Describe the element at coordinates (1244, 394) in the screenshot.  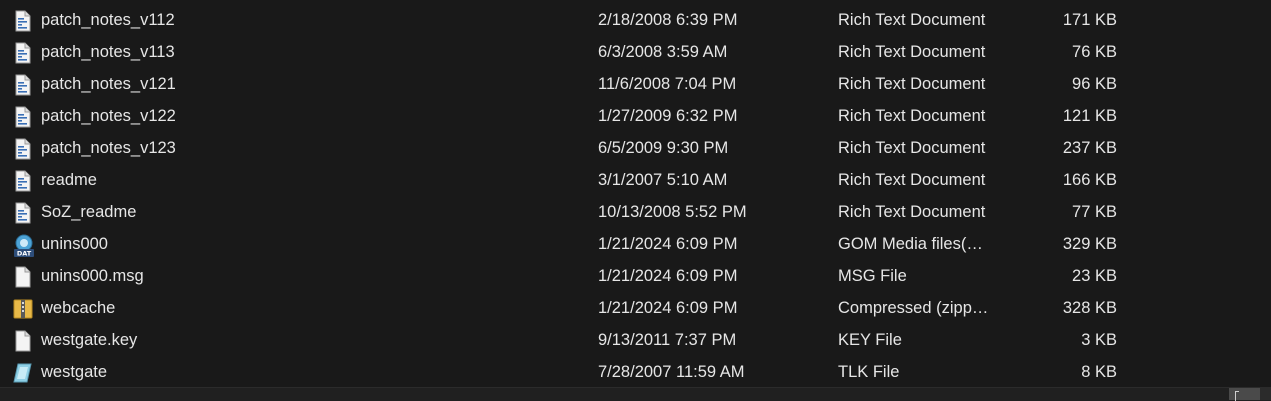
I see `details-view-button` at that location.